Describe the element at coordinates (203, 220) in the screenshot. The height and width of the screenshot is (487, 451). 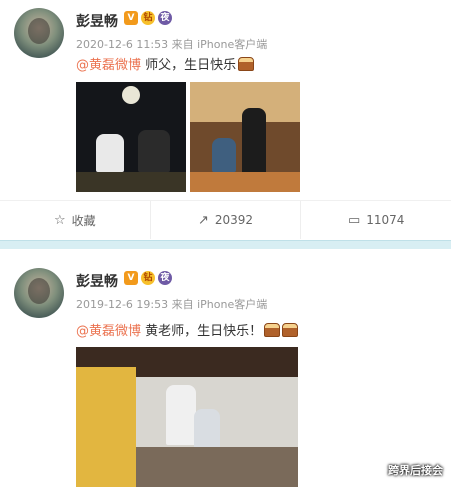
I see `repost-icon: ↗` at that location.